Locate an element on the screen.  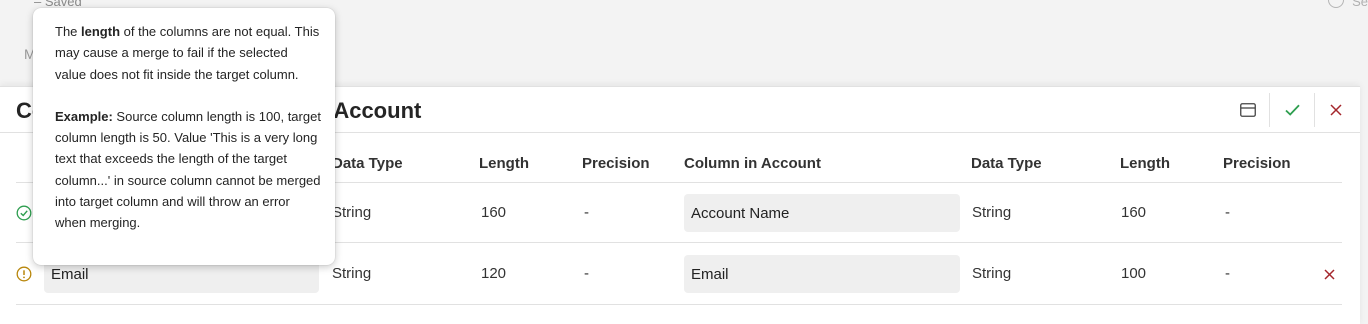
success-check-icon is located at coordinates (24, 213).